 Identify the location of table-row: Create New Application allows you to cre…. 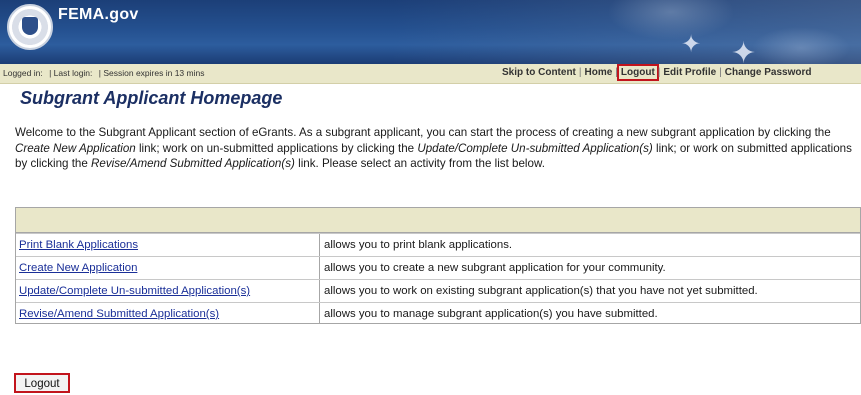
(438, 267).